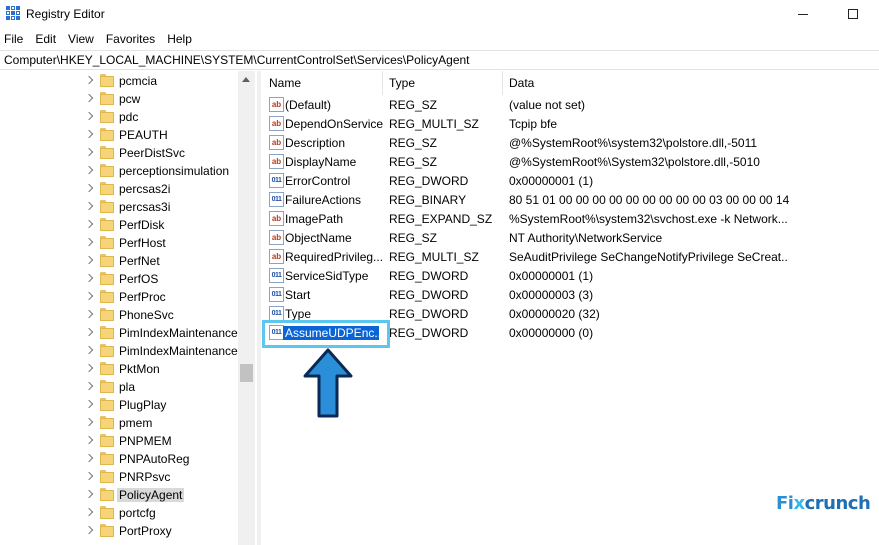 The image size is (879, 545). What do you see at coordinates (246, 308) in the screenshot?
I see `tree-scrollbar` at bounding box center [246, 308].